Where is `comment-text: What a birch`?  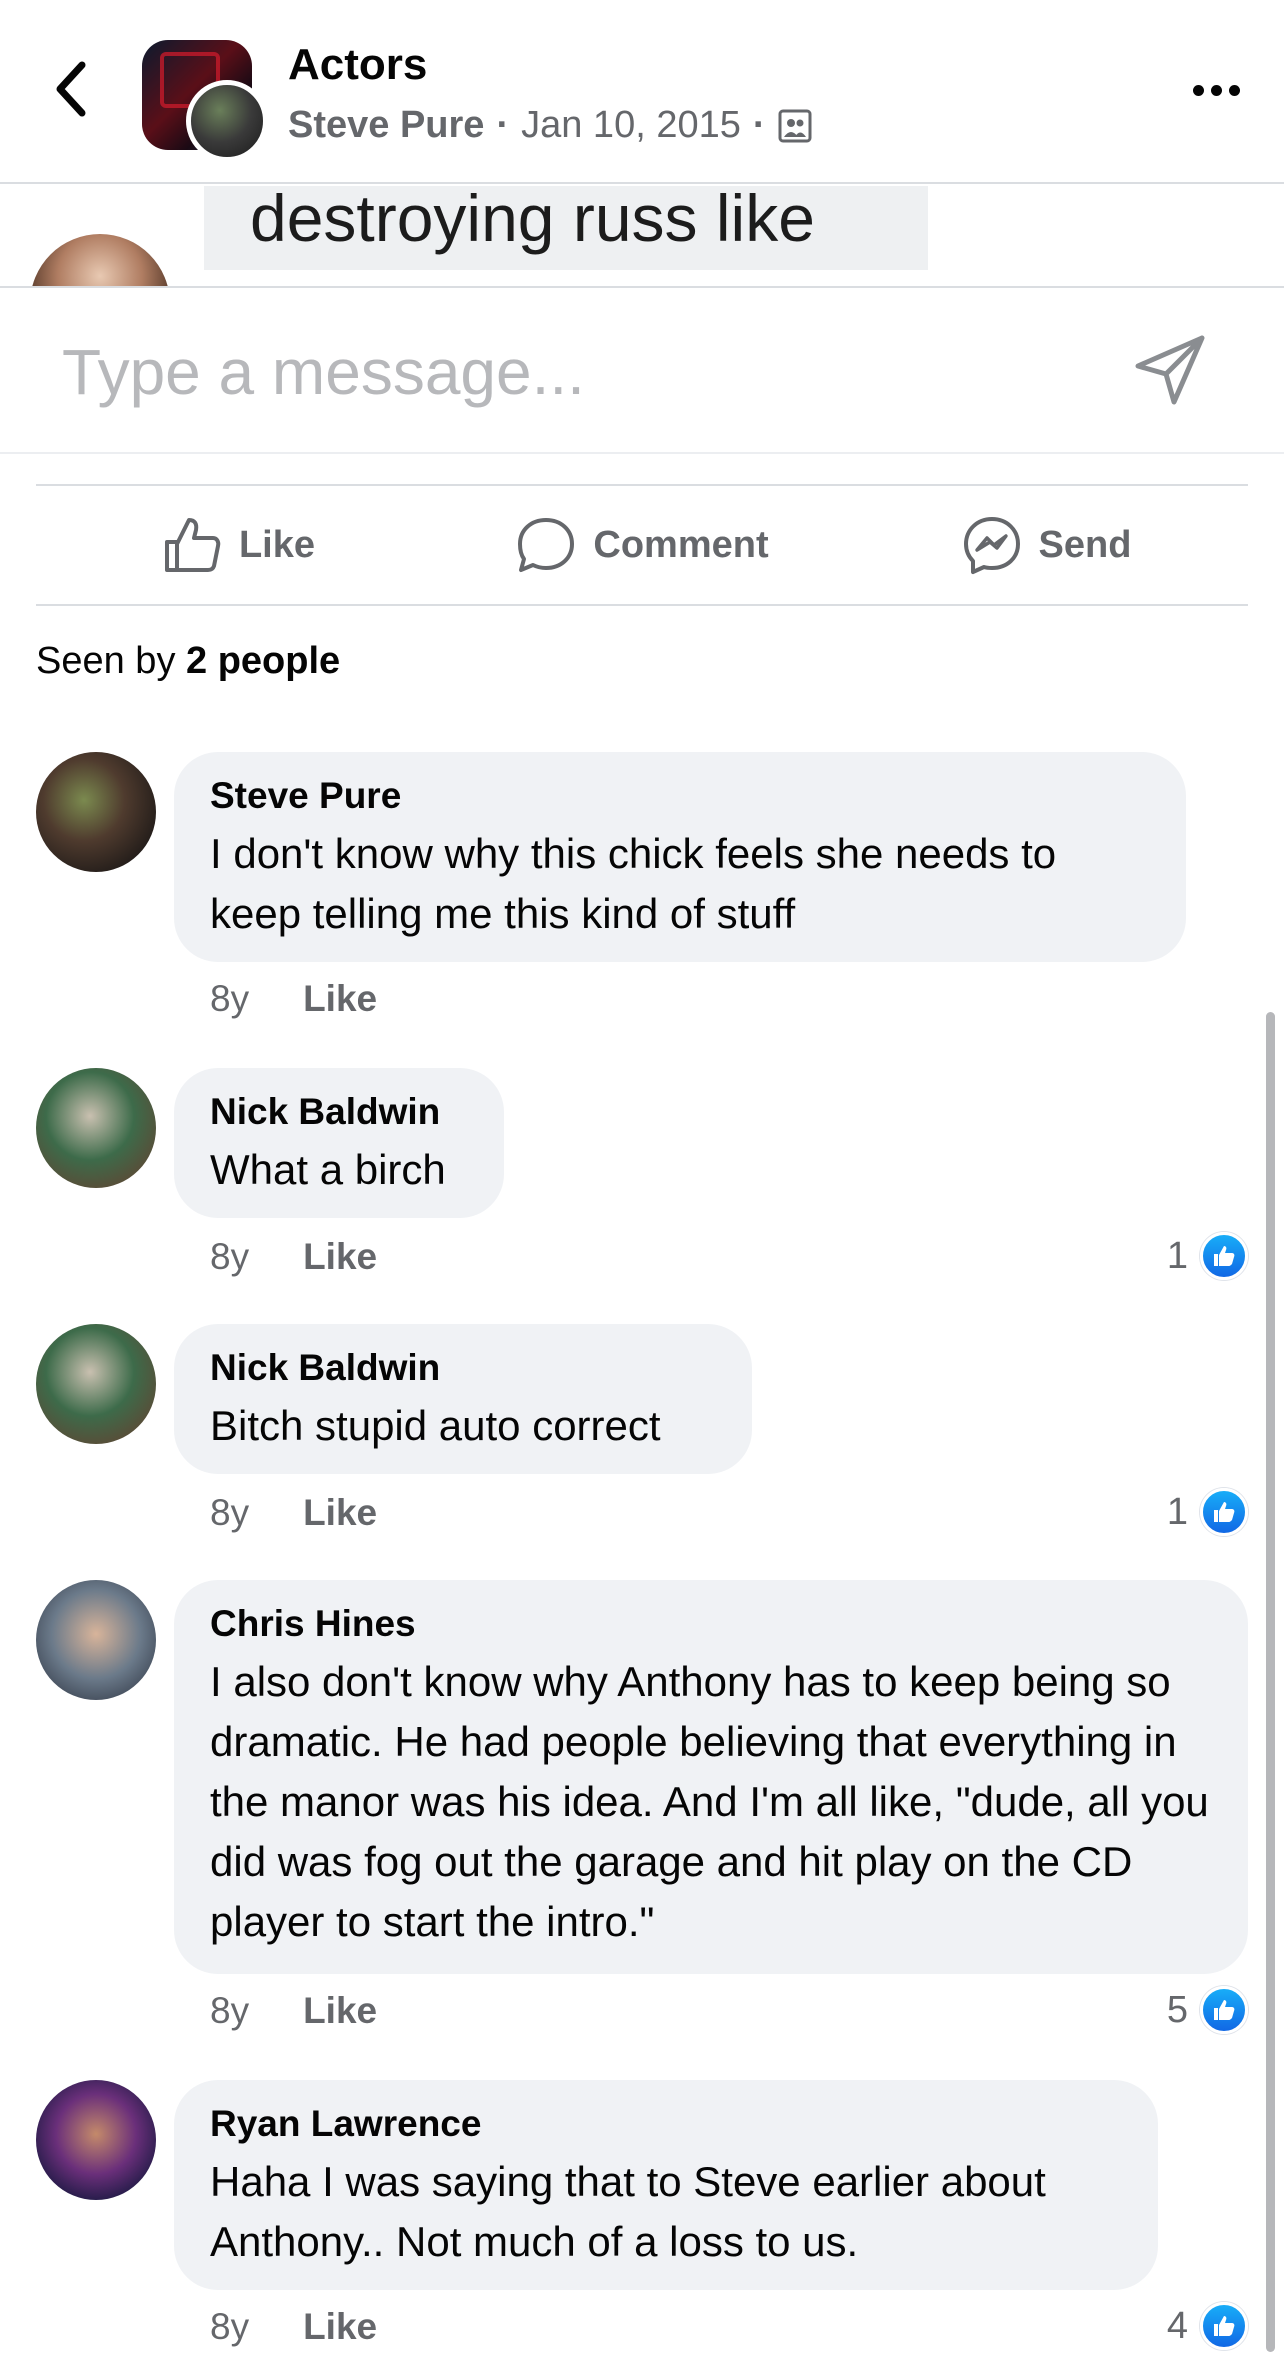 comment-text: What a birch is located at coordinates (328, 1169).